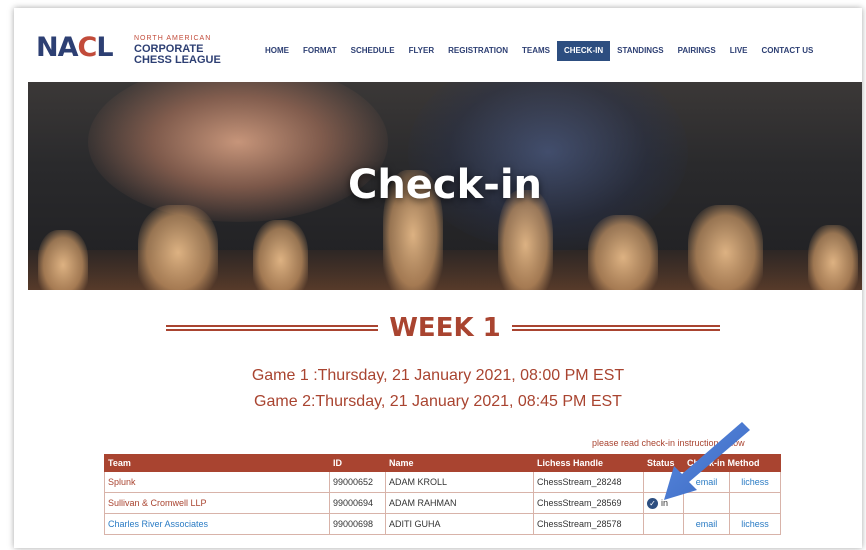 This screenshot has height=550, width=866. Describe the element at coordinates (732, 463) in the screenshot. I see `col-check-in-method: Check-in Method` at that location.